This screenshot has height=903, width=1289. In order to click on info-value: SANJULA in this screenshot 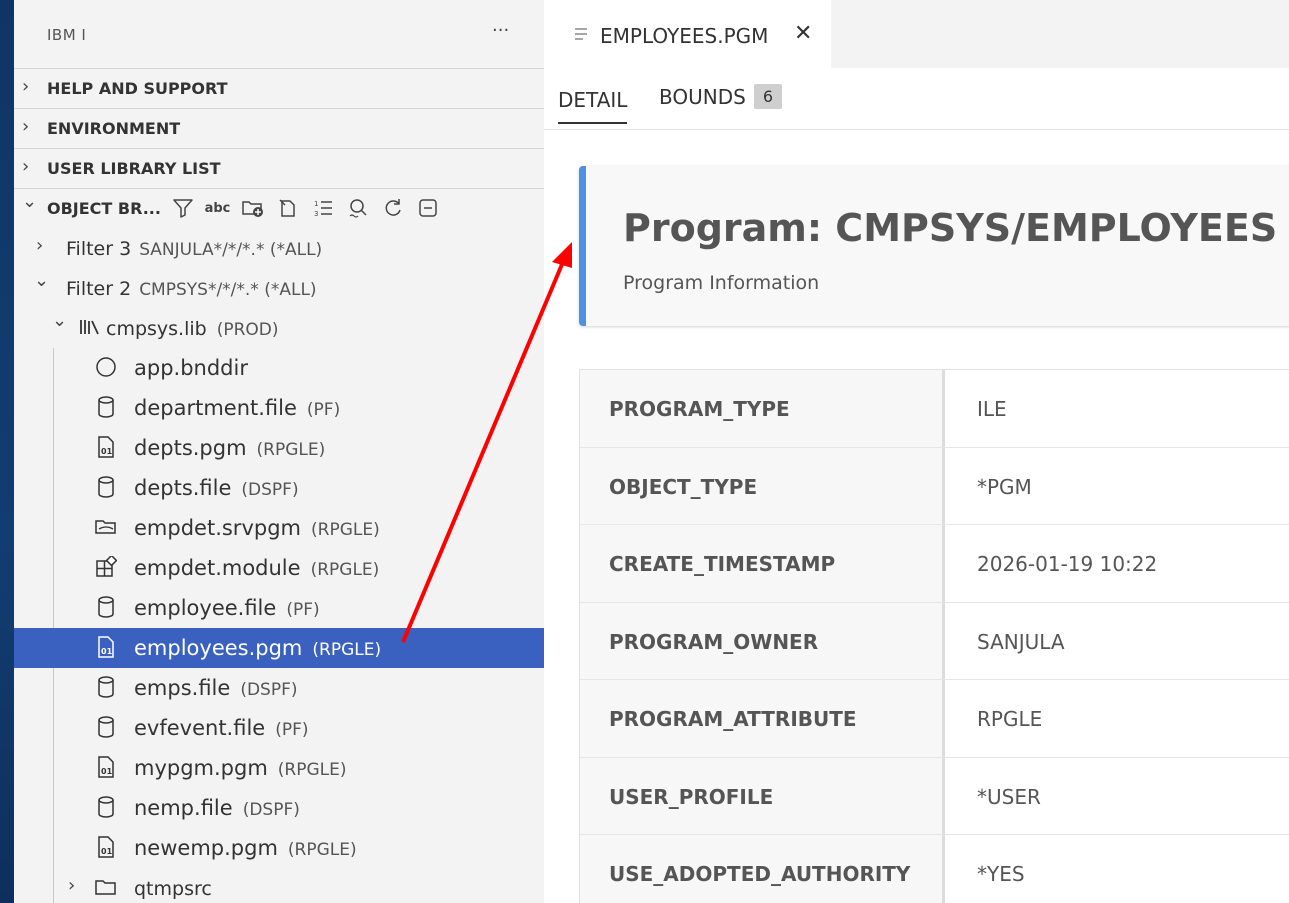, I will do `click(1021, 641)`.